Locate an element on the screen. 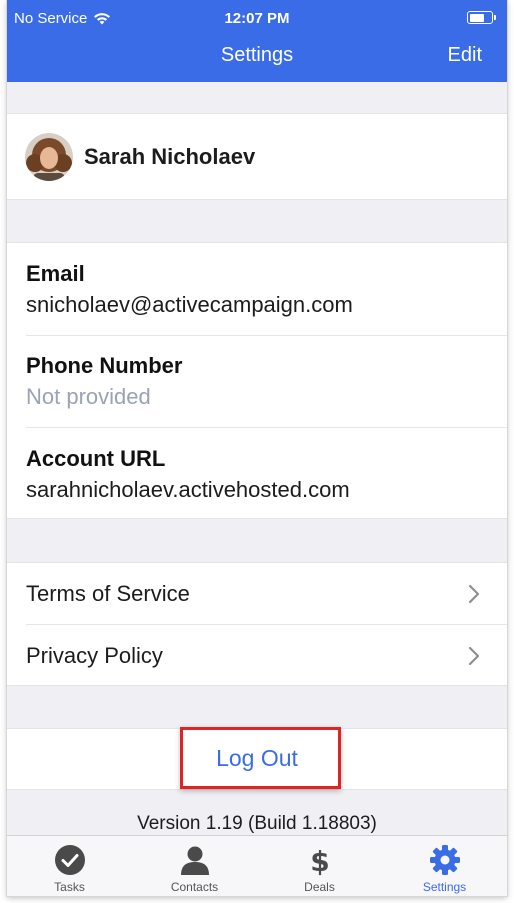 The image size is (514, 903). person-icon is located at coordinates (194, 860).